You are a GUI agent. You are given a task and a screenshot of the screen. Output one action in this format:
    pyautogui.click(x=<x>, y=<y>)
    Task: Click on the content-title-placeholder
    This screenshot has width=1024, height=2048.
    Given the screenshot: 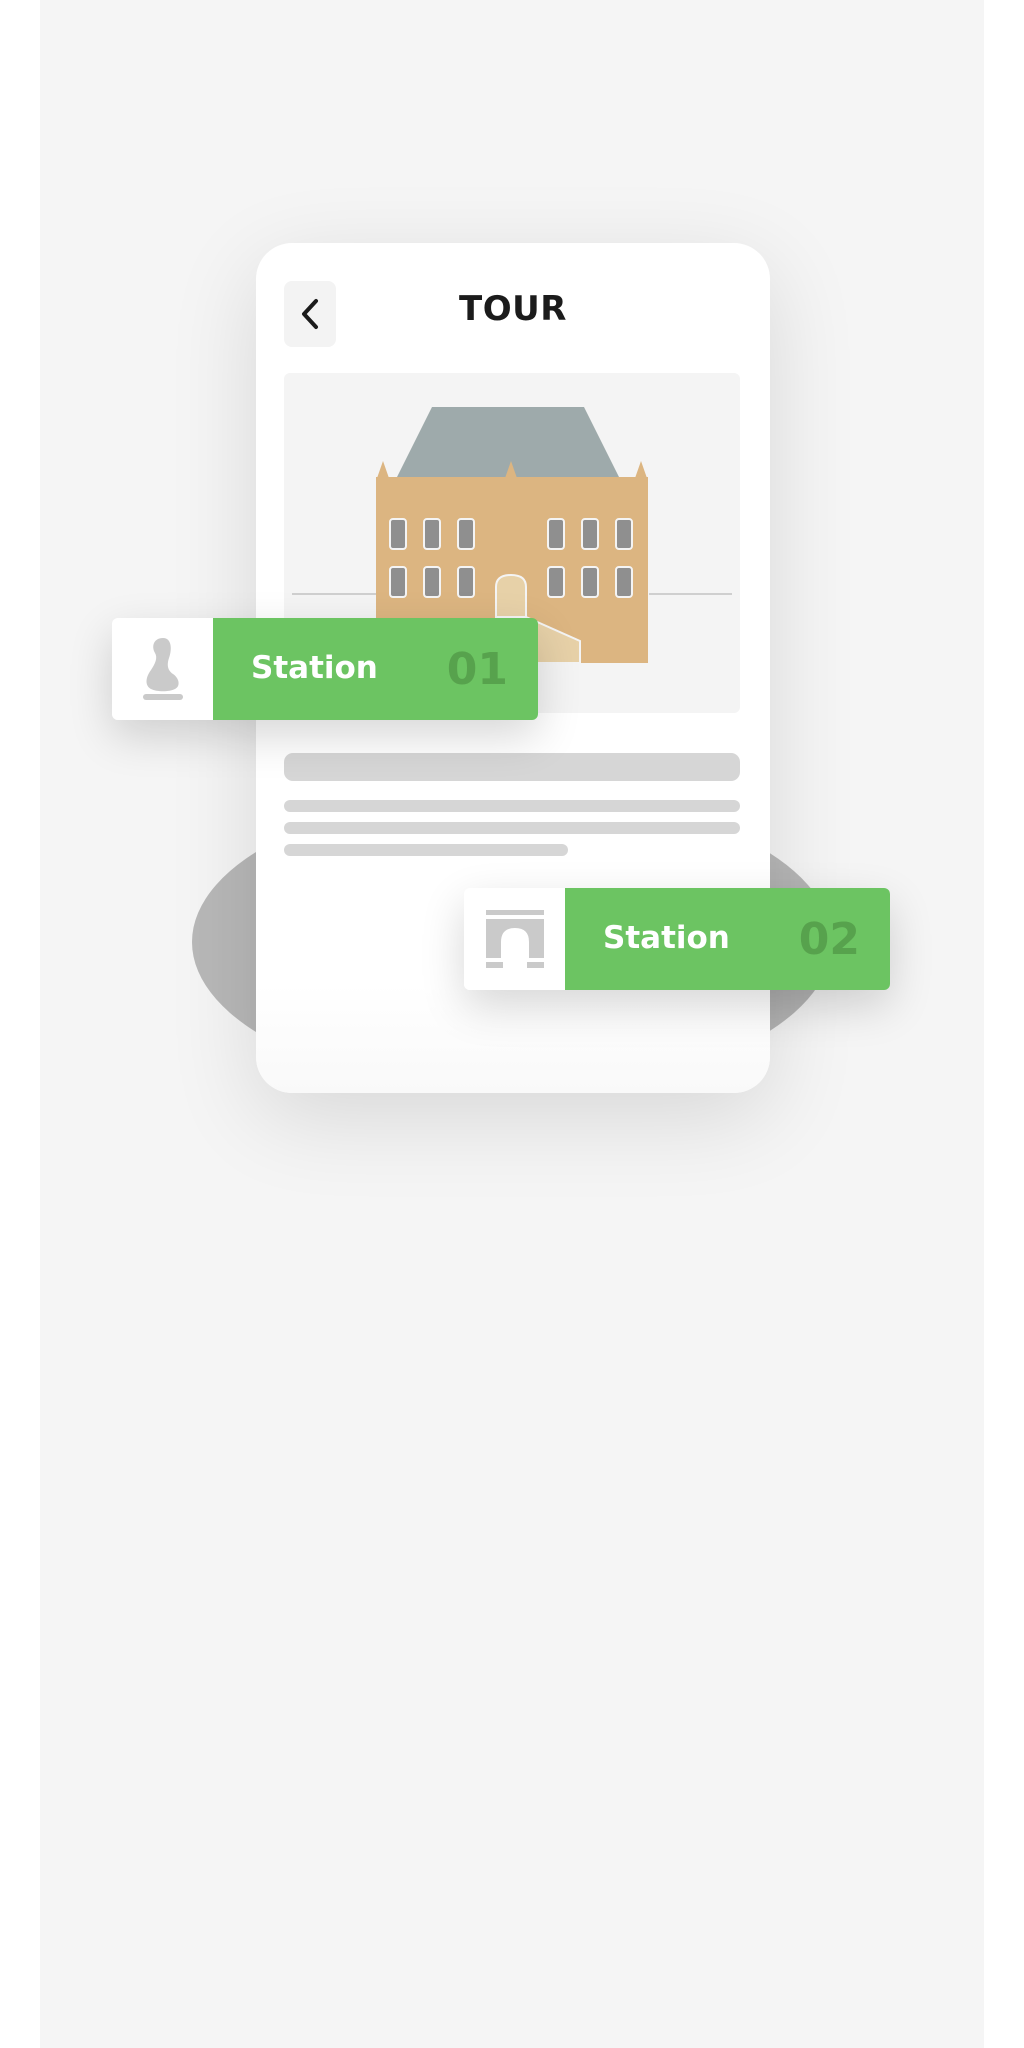 What is the action you would take?
    pyautogui.click(x=512, y=767)
    